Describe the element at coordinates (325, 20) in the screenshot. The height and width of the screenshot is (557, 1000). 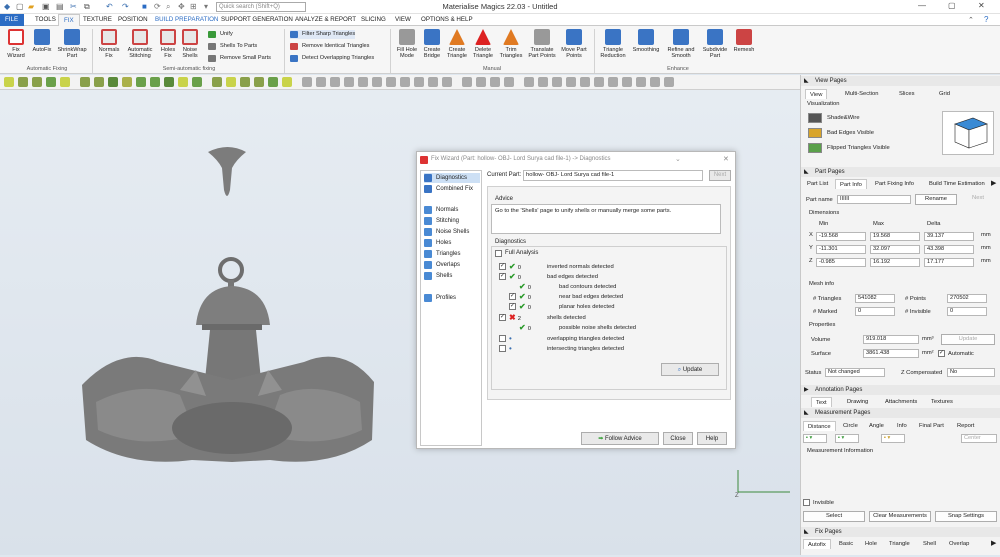
I see `tab-analyze-report: ANALYZE & REPORT` at that location.